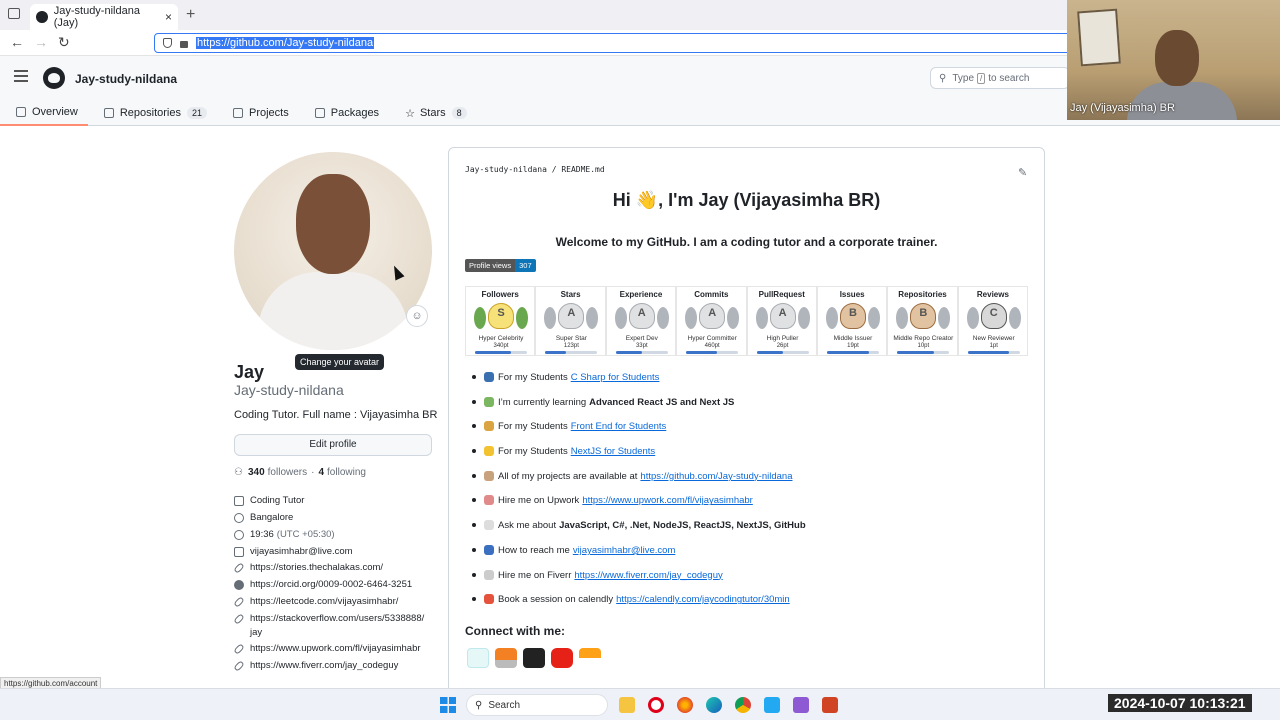  I want to click on trophy-progress-fill, so click(628, 352).